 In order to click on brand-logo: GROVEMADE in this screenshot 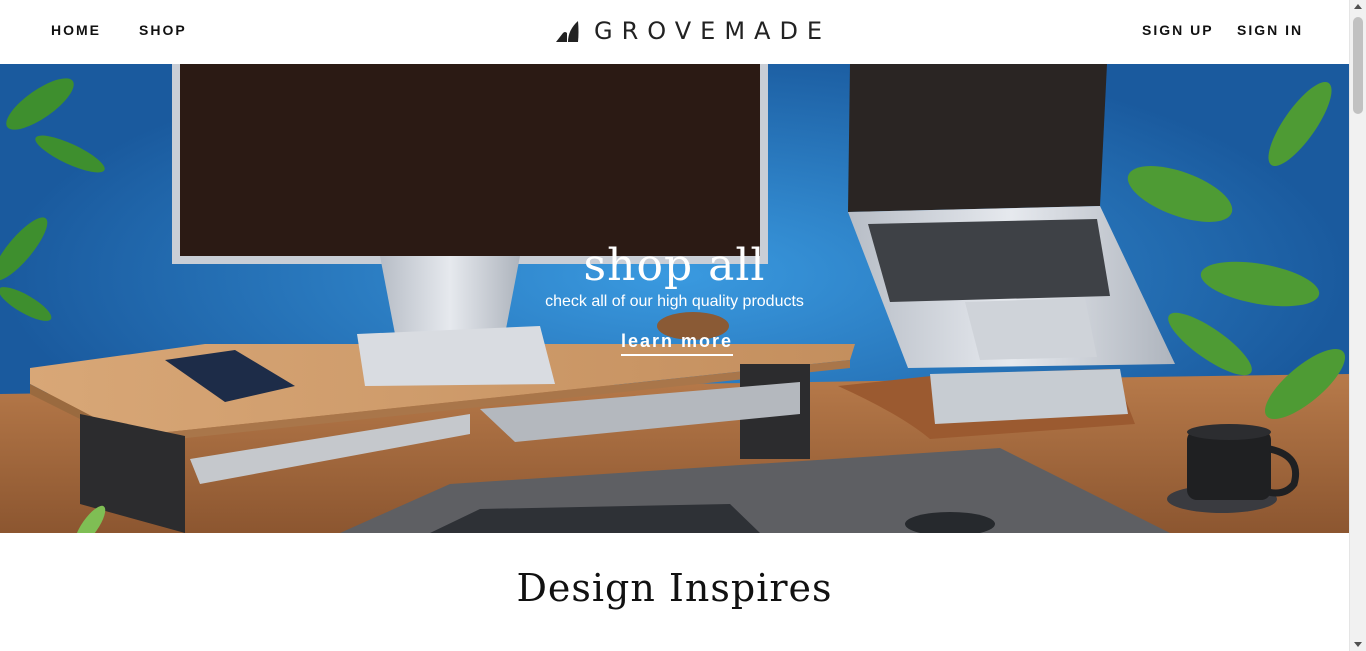, I will do `click(692, 31)`.